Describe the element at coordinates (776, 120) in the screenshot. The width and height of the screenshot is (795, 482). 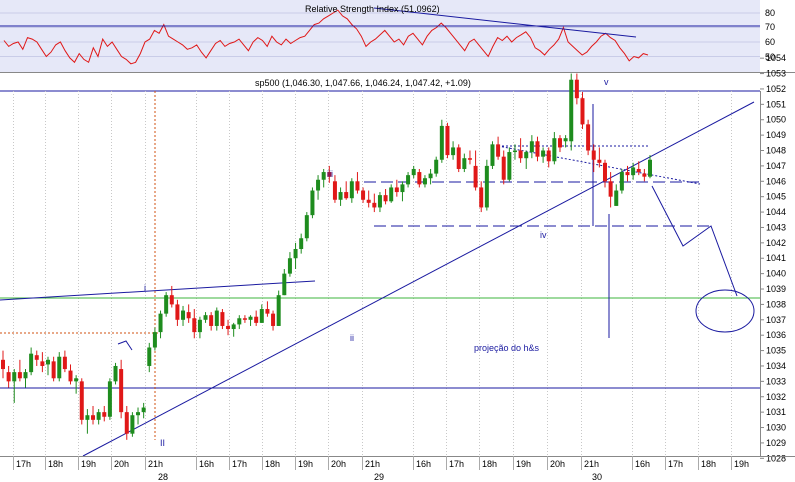
I see `y-tick-label: 1050` at that location.